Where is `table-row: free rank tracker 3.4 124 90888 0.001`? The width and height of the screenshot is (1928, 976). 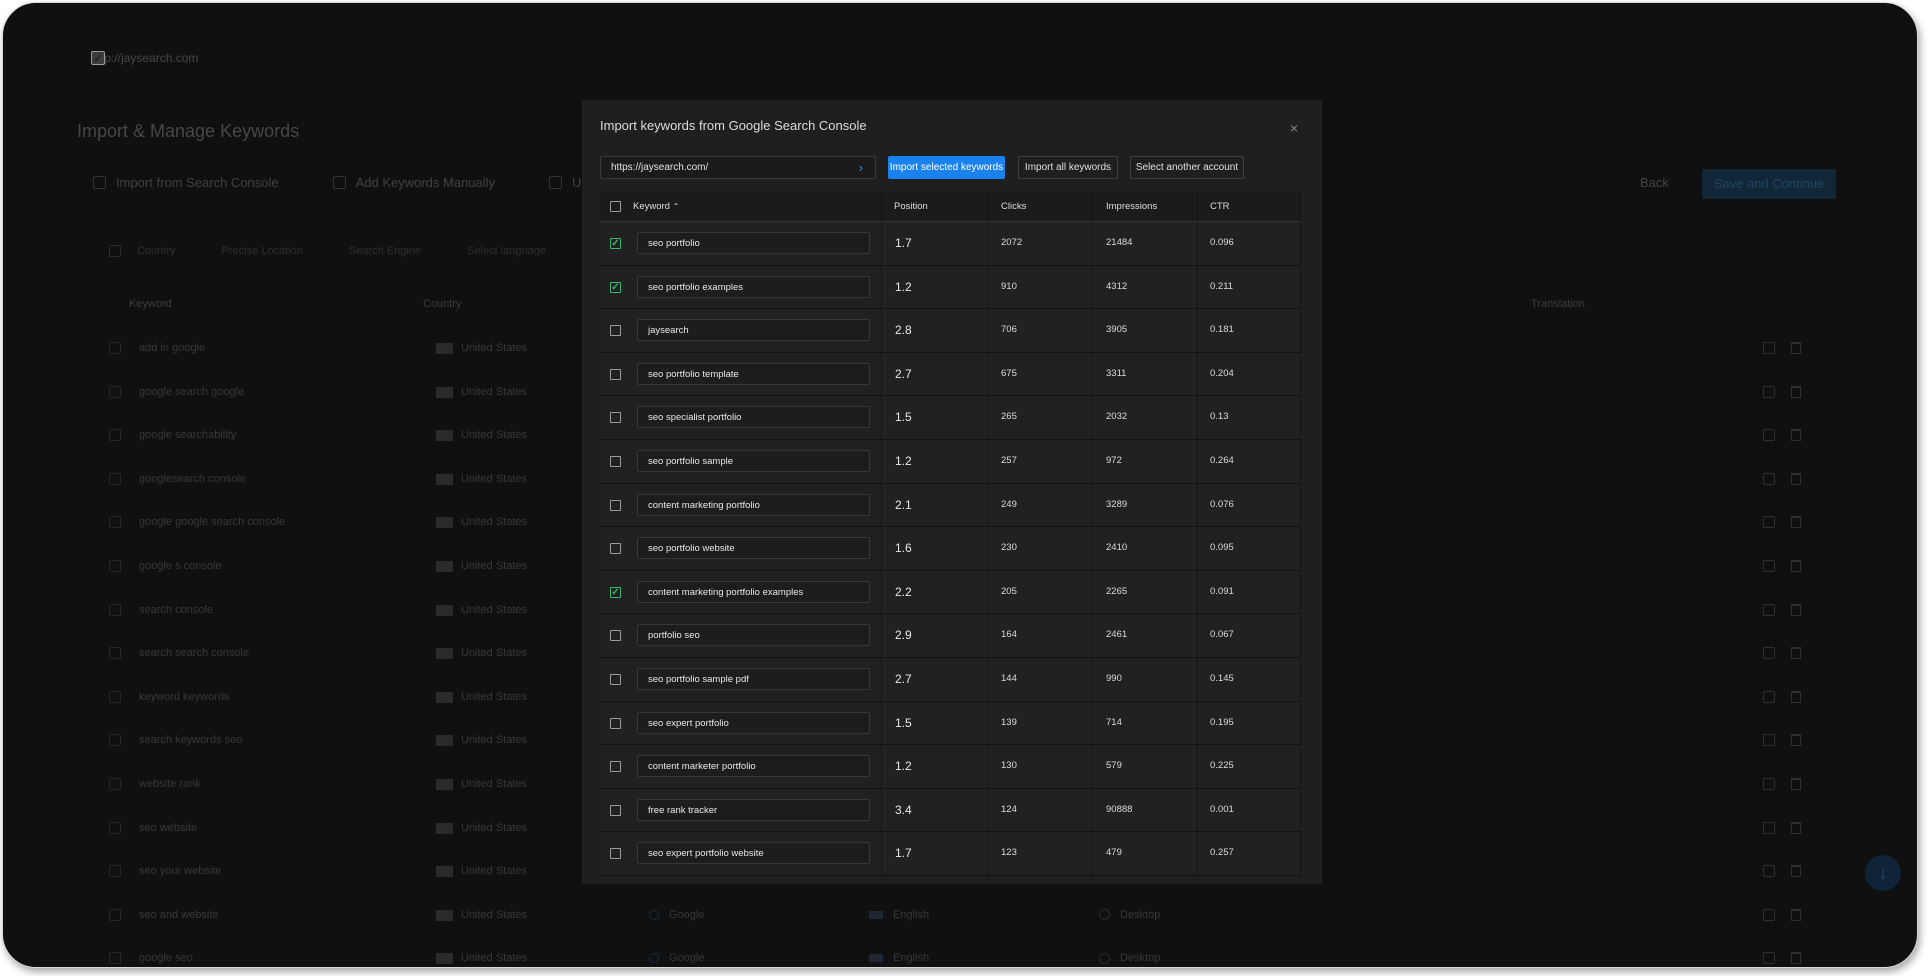 table-row: free rank tracker 3.4 124 90888 0.001 is located at coordinates (950, 810).